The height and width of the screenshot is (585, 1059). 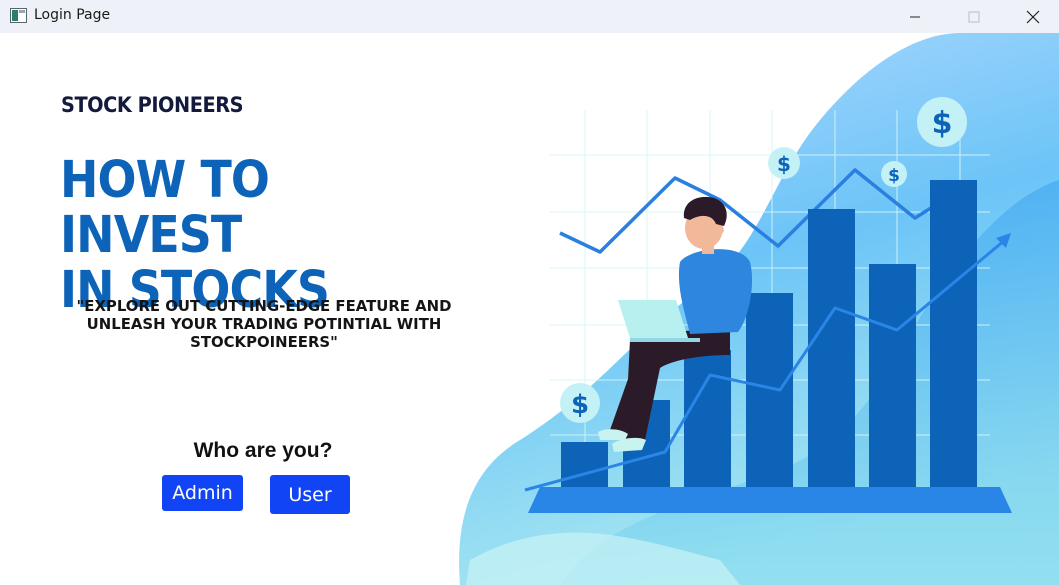 I want to click on tagline-line-1: "EXPLORE OUT CUTTING-EDGE FEATURE AND, so click(x=264, y=306).